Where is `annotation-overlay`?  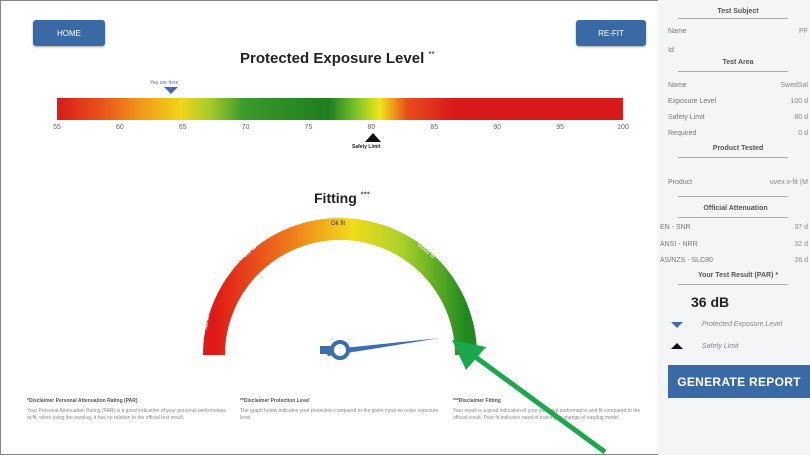
annotation-overlay is located at coordinates (529, 397).